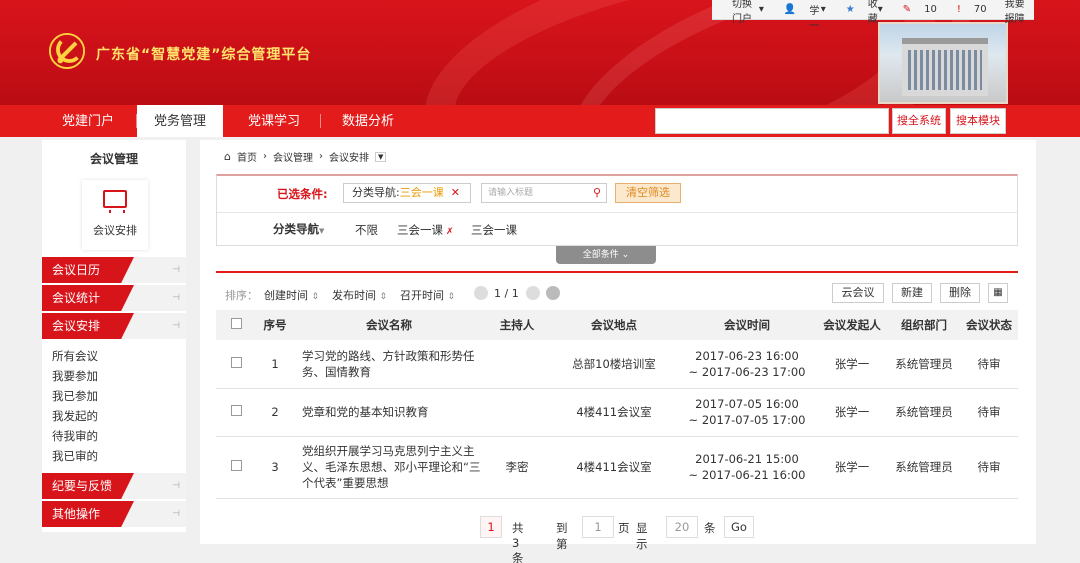 The width and height of the screenshot is (1080, 563). I want to click on filter-option-category: 三会一课, so click(494, 230).